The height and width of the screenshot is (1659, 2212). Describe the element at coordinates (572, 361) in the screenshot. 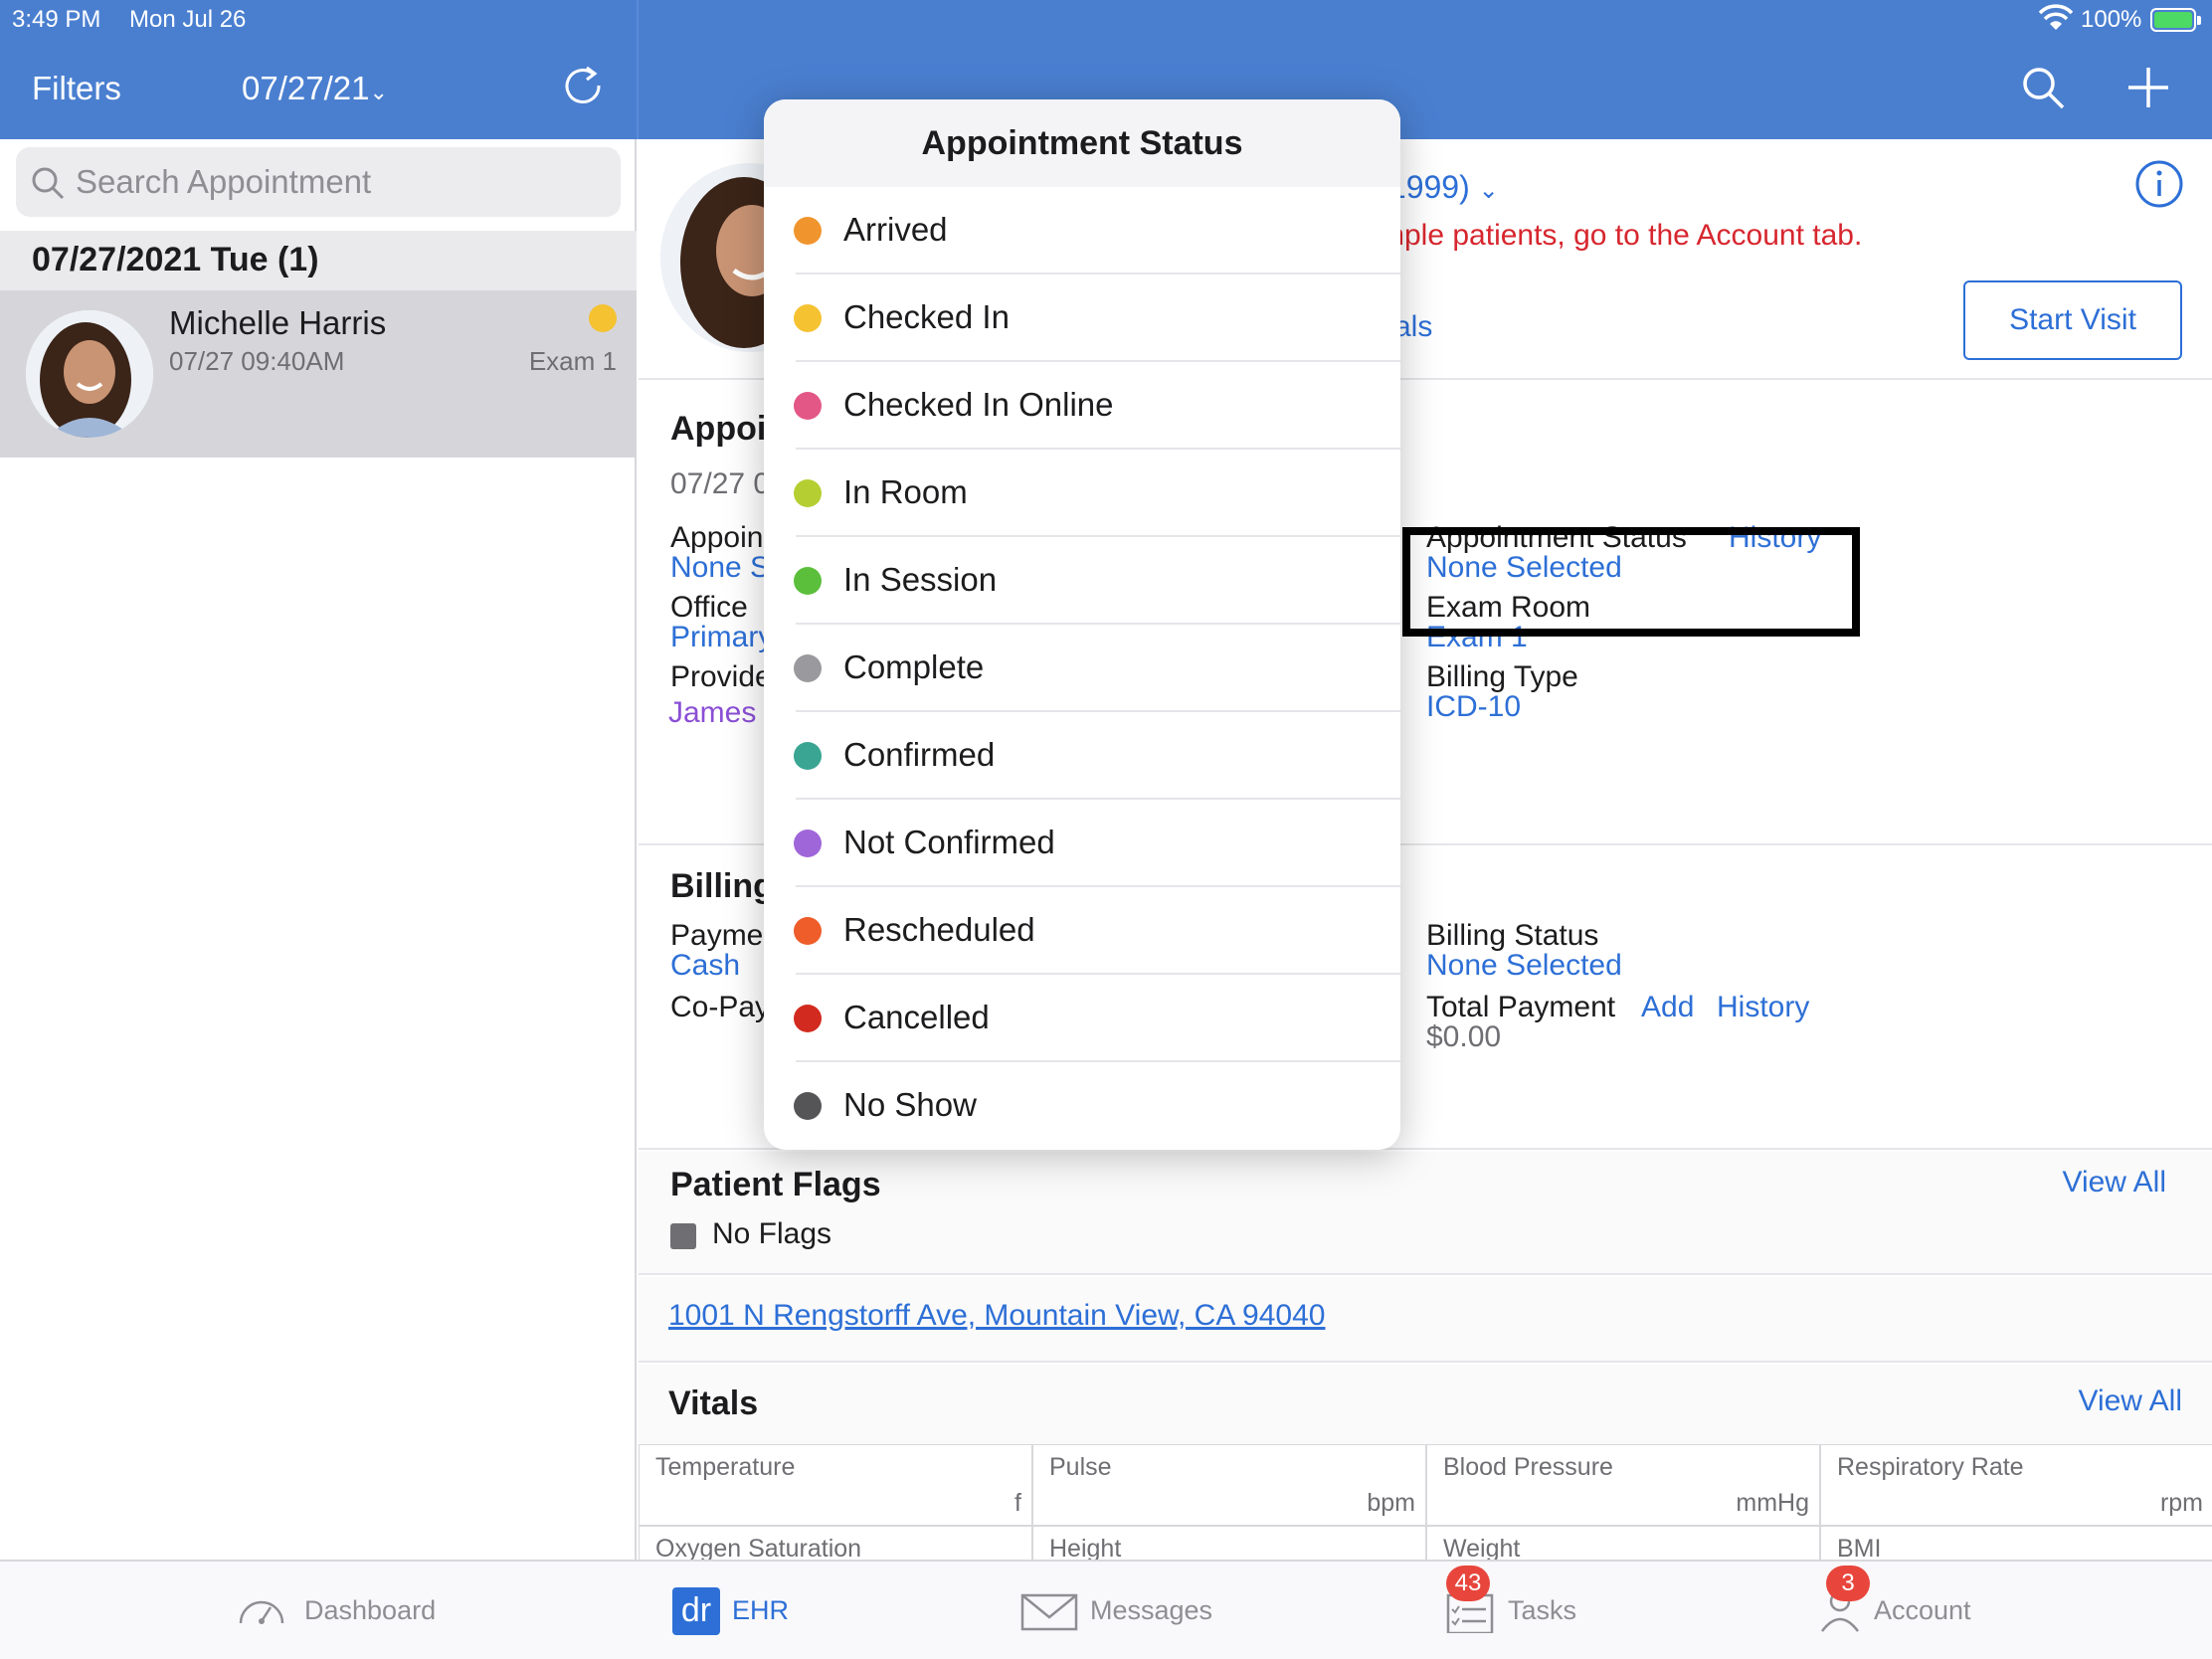

I see `appointment-room: Exam 1` at that location.